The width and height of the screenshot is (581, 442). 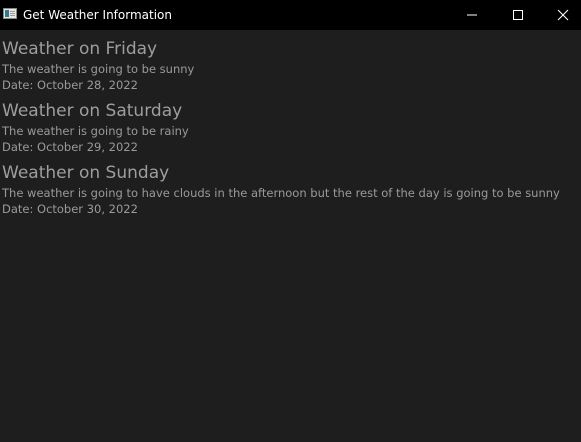 I want to click on window-title: Get Weather Information, so click(x=98, y=15).